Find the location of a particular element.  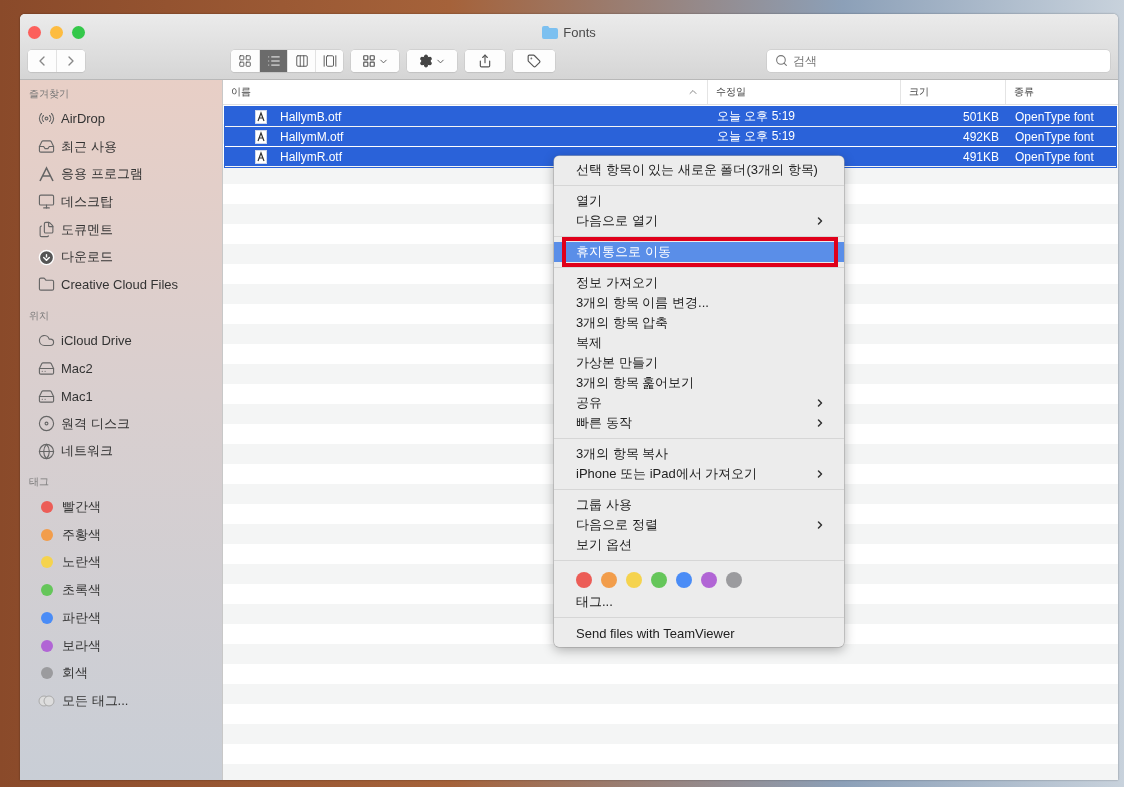

menu-item: Send files with TeamViewer is located at coordinates (699, 633).